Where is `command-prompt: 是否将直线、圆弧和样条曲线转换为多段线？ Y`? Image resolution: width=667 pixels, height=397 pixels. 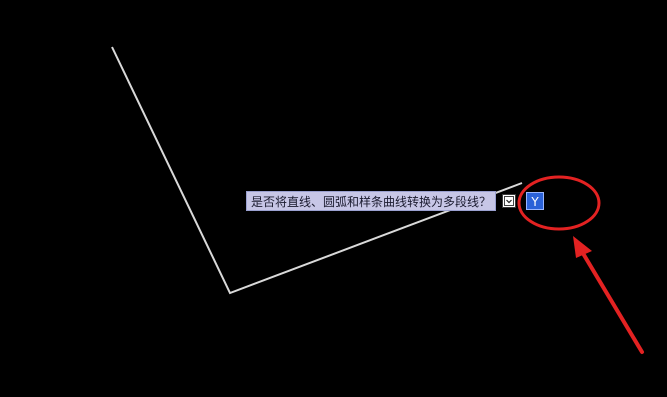
command-prompt: 是否将直线、圆弧和样条曲线转换为多段线？ Y is located at coordinates (395, 201).